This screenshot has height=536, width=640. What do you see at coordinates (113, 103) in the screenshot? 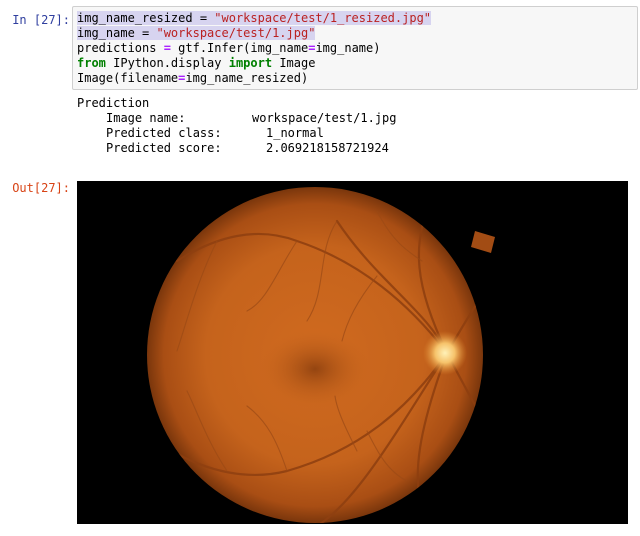
I see `output-heading: Prediction` at bounding box center [113, 103].